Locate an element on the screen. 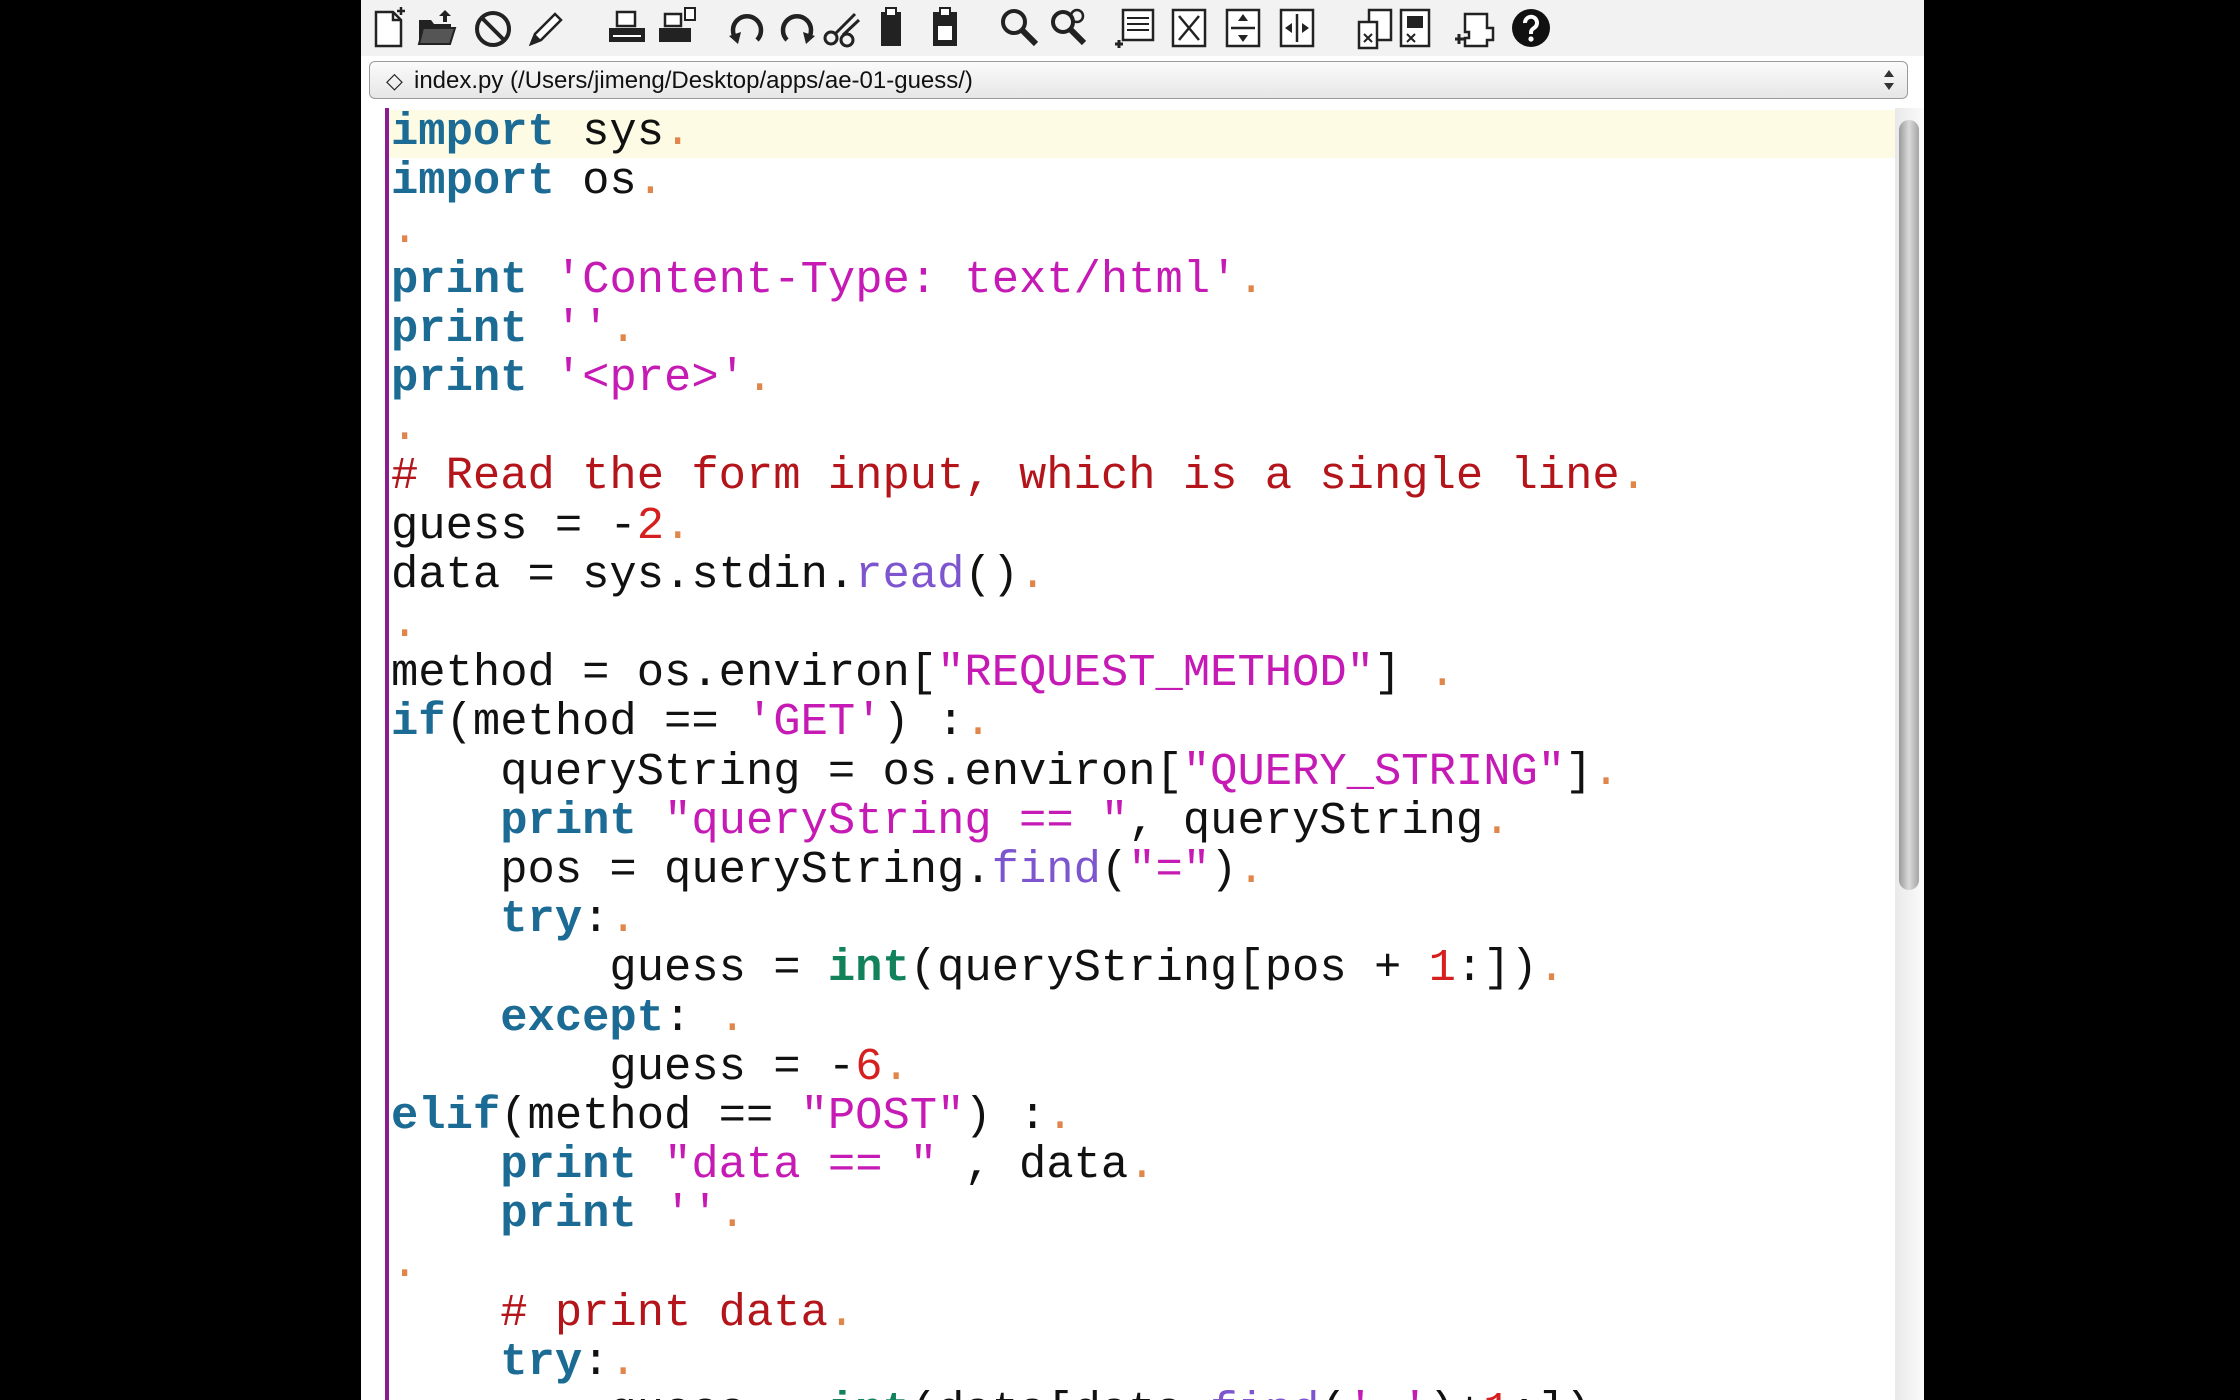 This screenshot has width=2240, height=1400. code-line: method = os.environ["REQUEST_METHOD"] . is located at coordinates (923, 673).